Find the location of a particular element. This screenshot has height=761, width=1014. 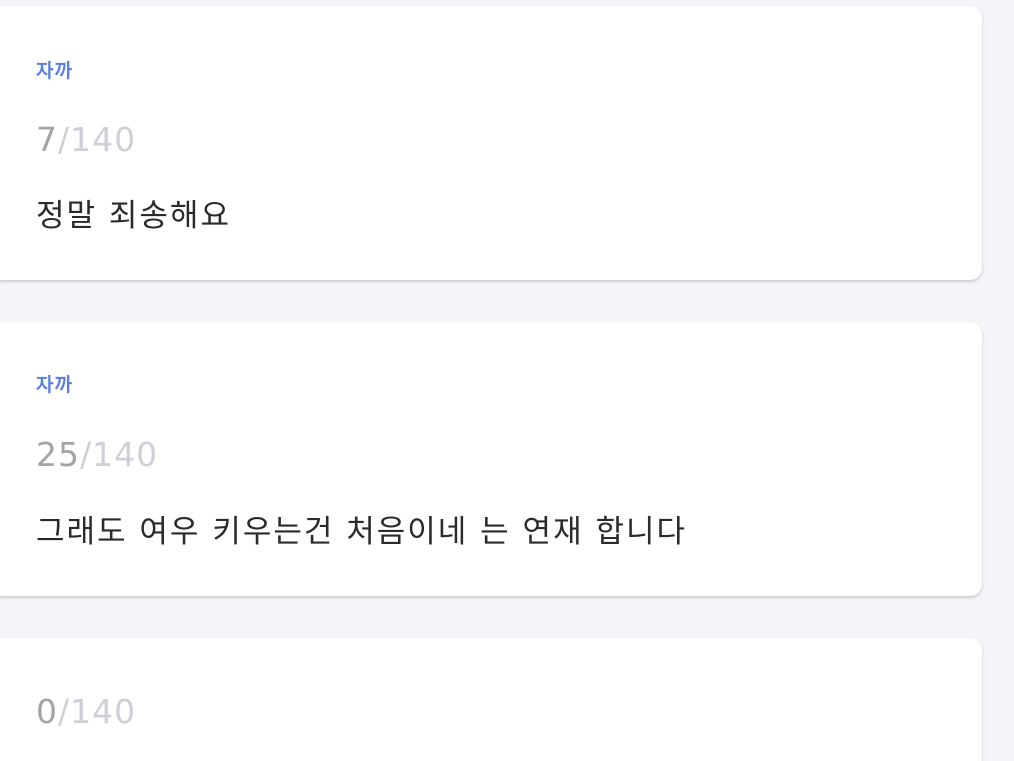

character-count: 7 is located at coordinates (47, 139).